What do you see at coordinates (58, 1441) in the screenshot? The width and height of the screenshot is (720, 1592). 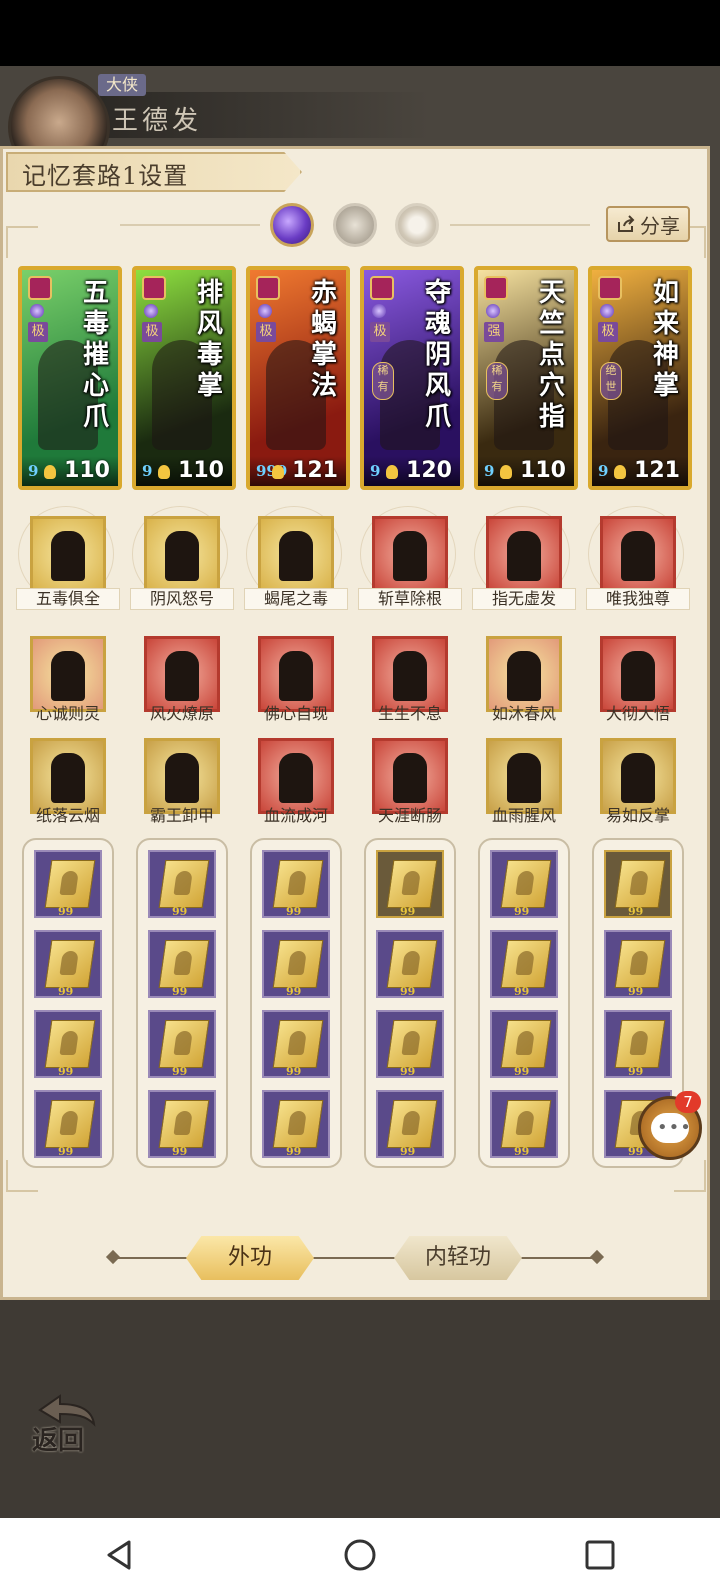 I see `back-label: 返回` at bounding box center [58, 1441].